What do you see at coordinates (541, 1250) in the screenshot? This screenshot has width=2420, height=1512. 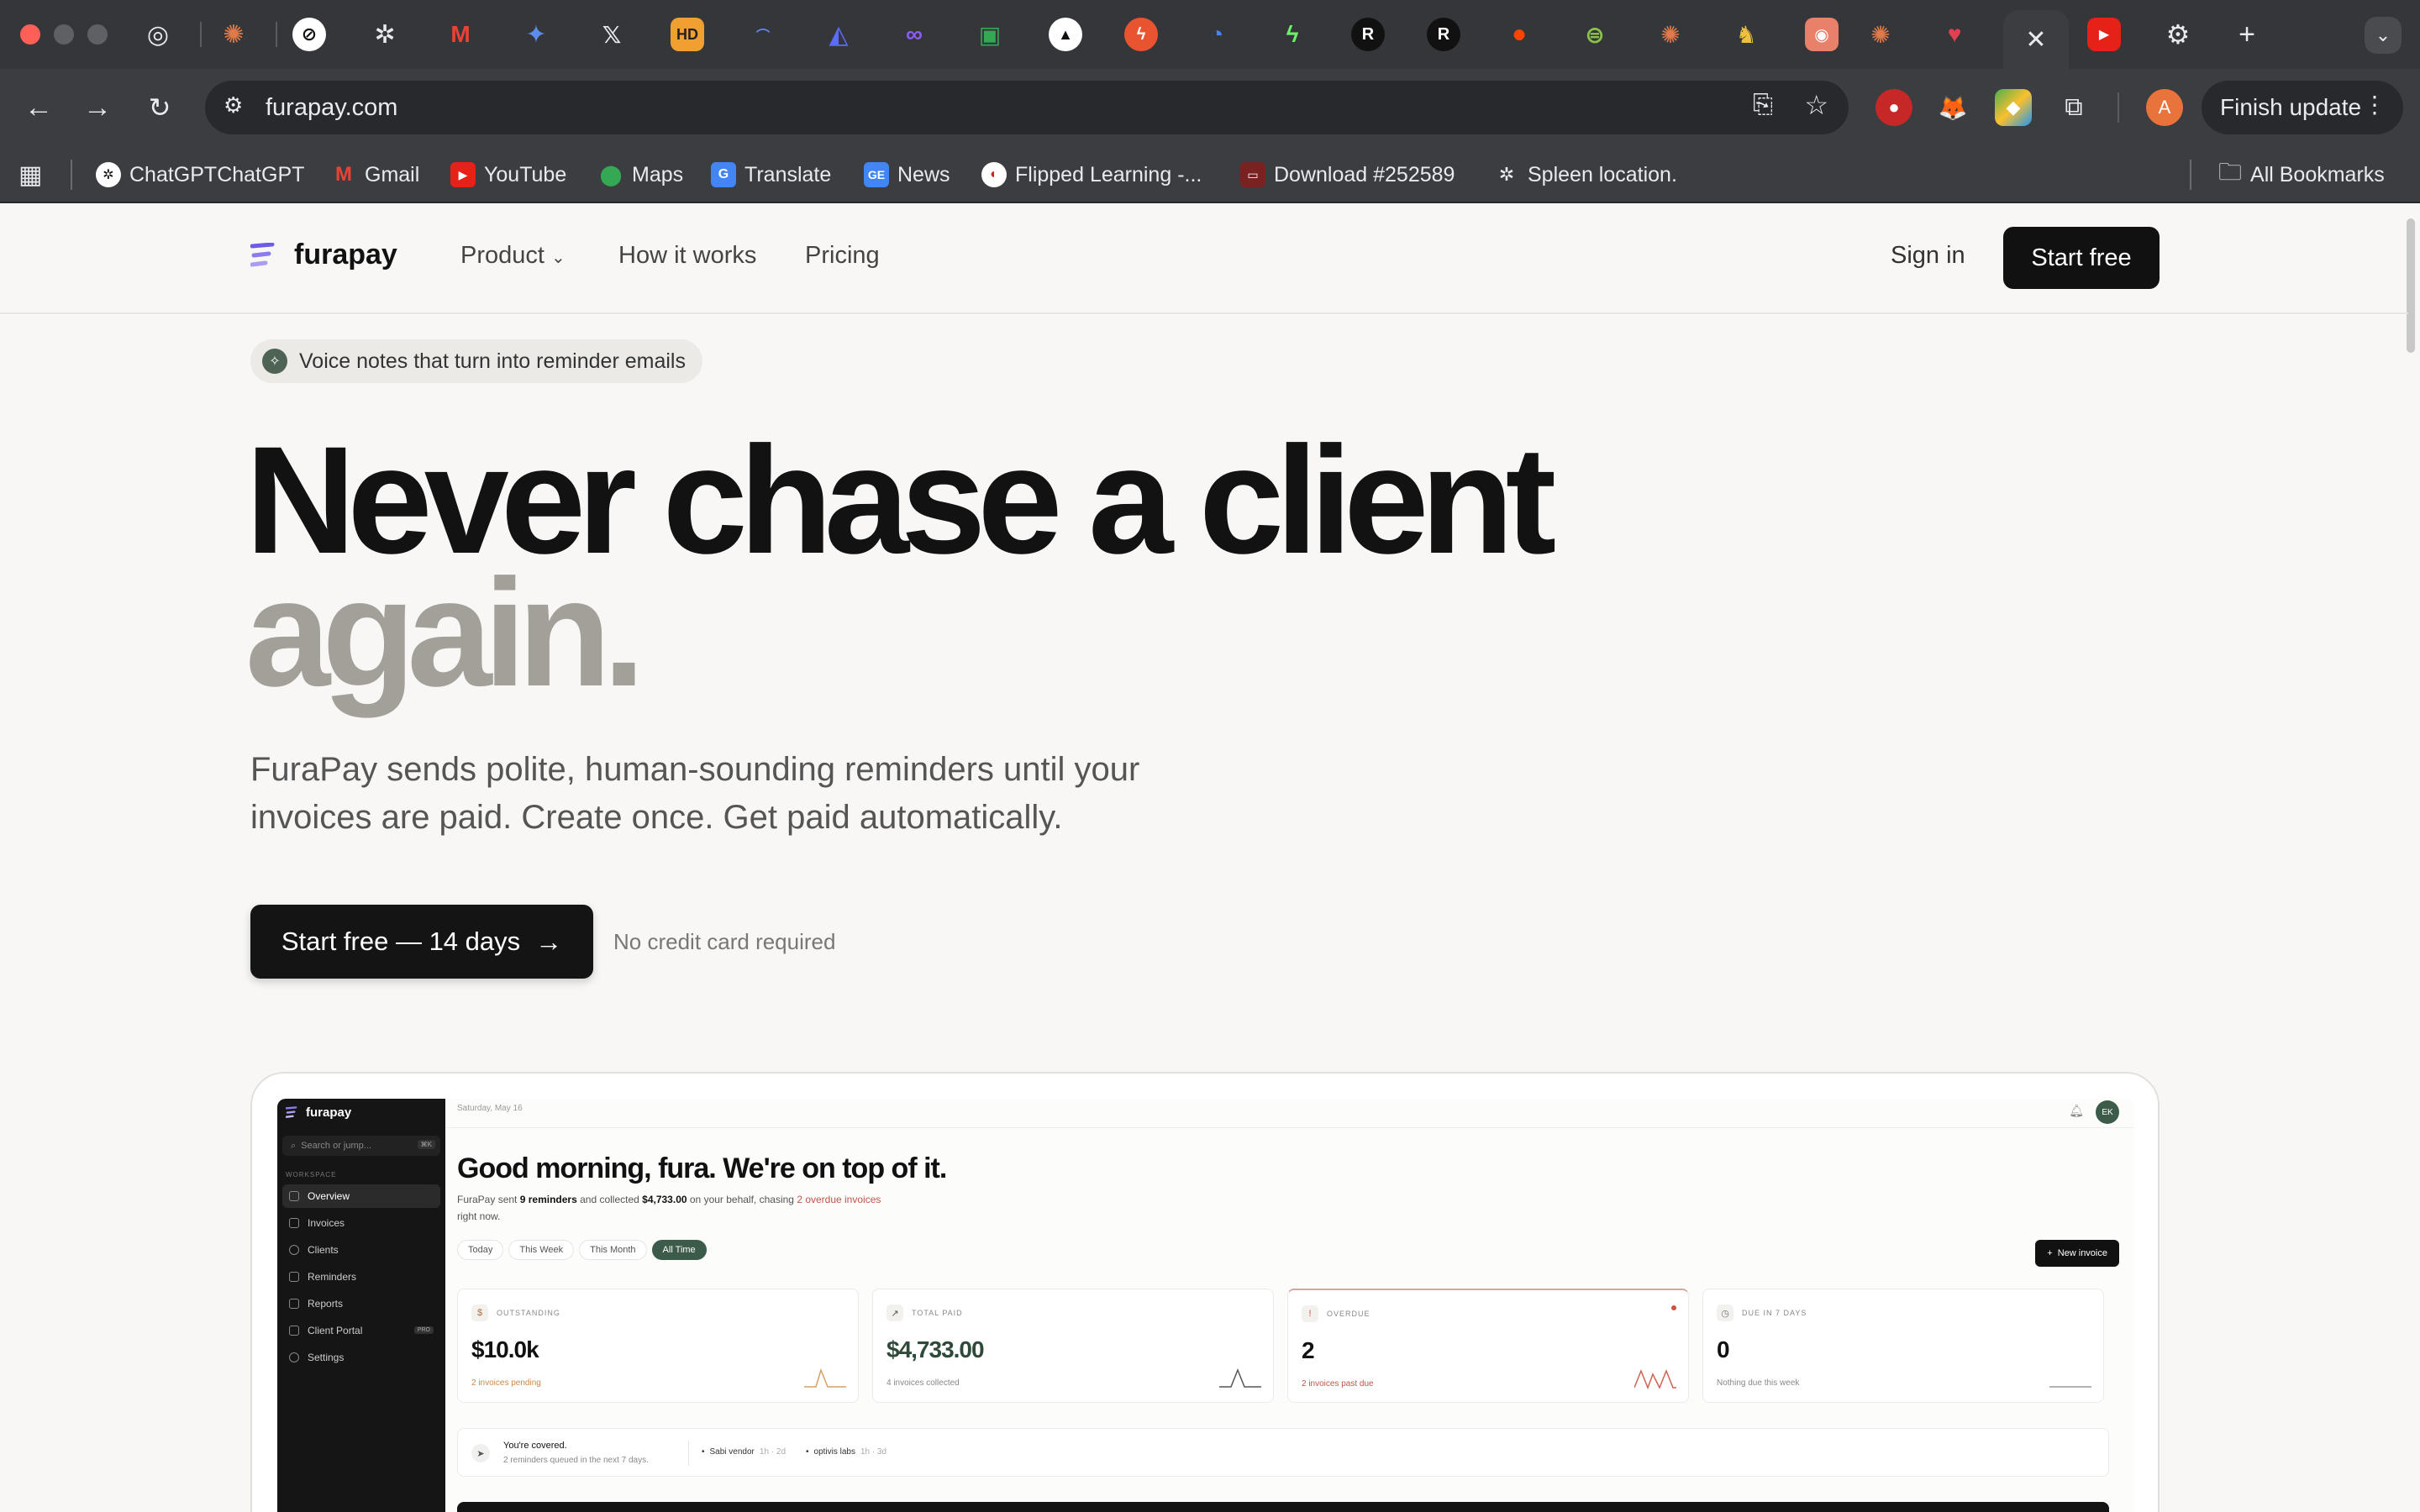 I see `filter-this-week: This Week` at bounding box center [541, 1250].